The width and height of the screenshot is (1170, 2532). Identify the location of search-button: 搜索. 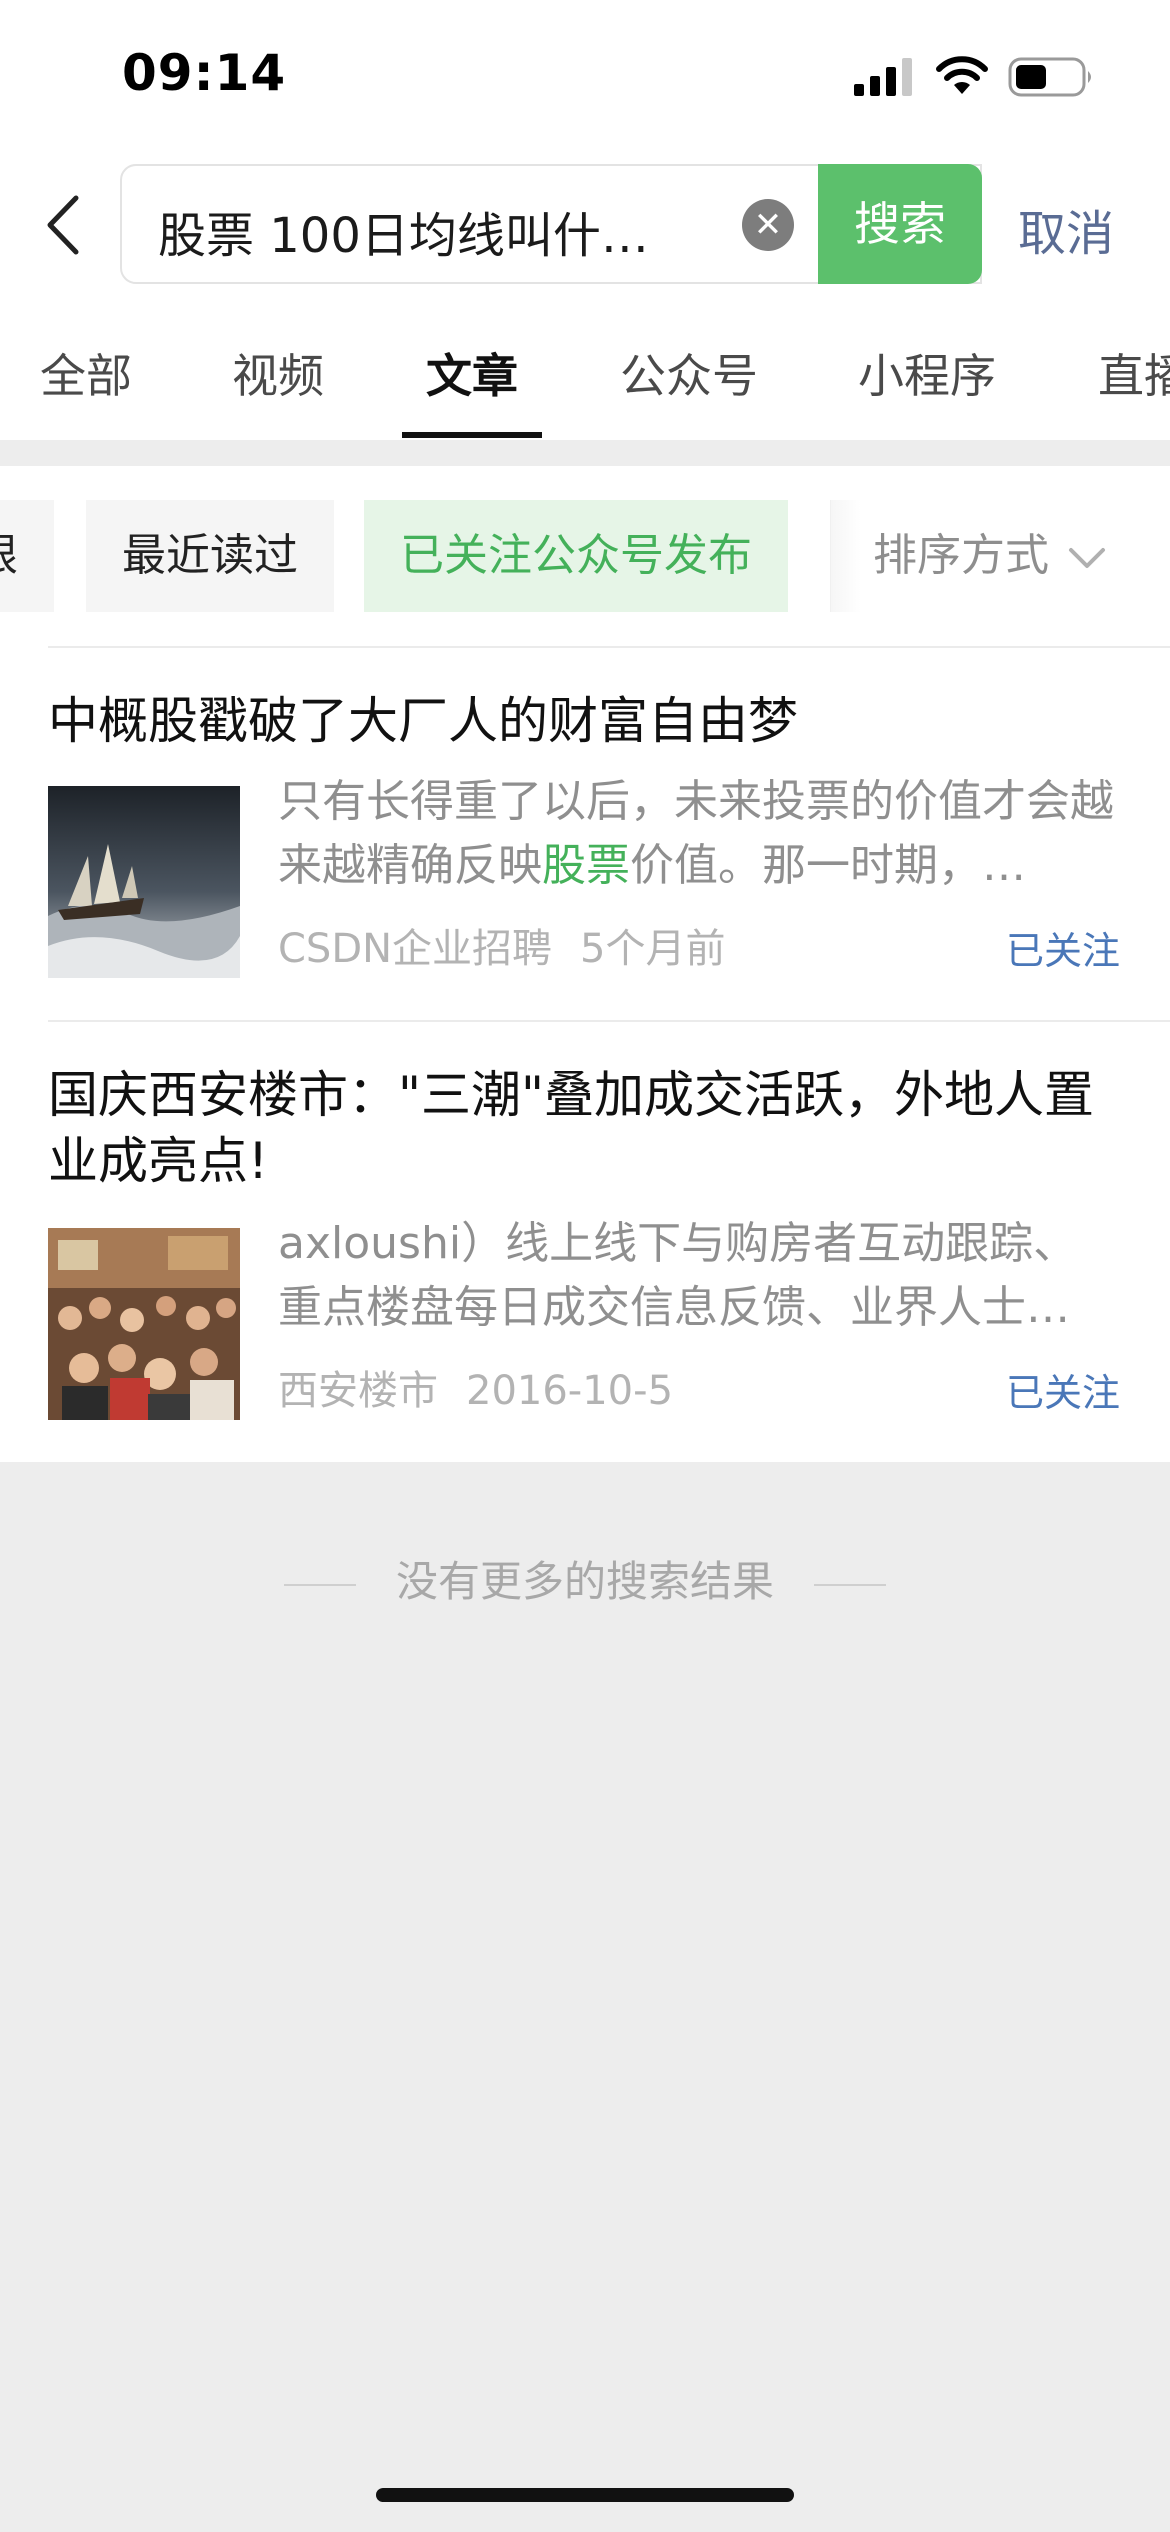
(900, 224).